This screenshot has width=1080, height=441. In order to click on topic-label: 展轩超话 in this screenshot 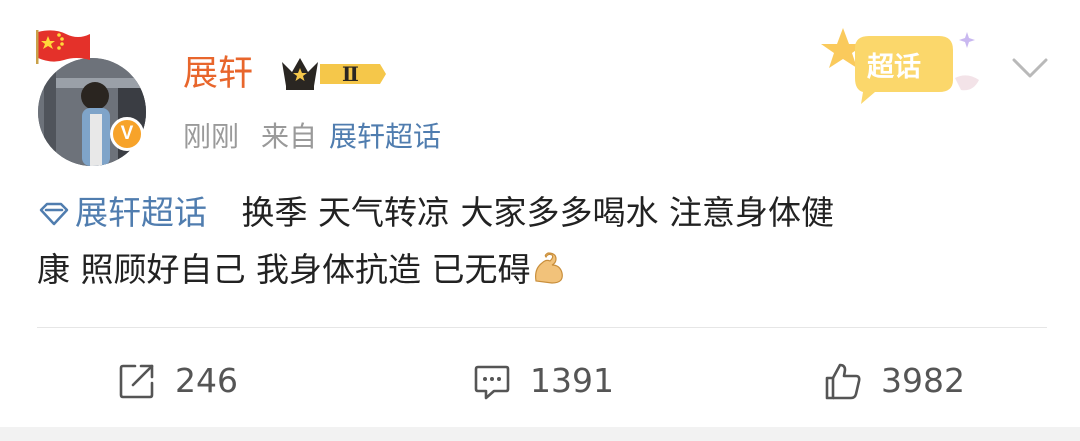, I will do `click(141, 212)`.